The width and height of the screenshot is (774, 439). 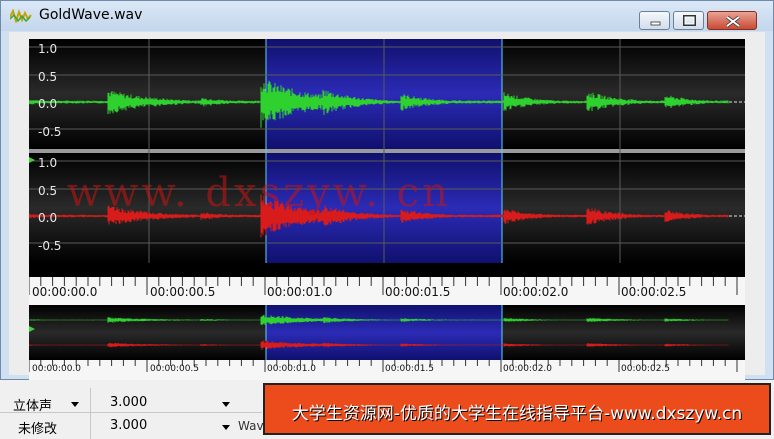 I want to click on top-amp-label-2: 0.5, so click(x=48, y=77).